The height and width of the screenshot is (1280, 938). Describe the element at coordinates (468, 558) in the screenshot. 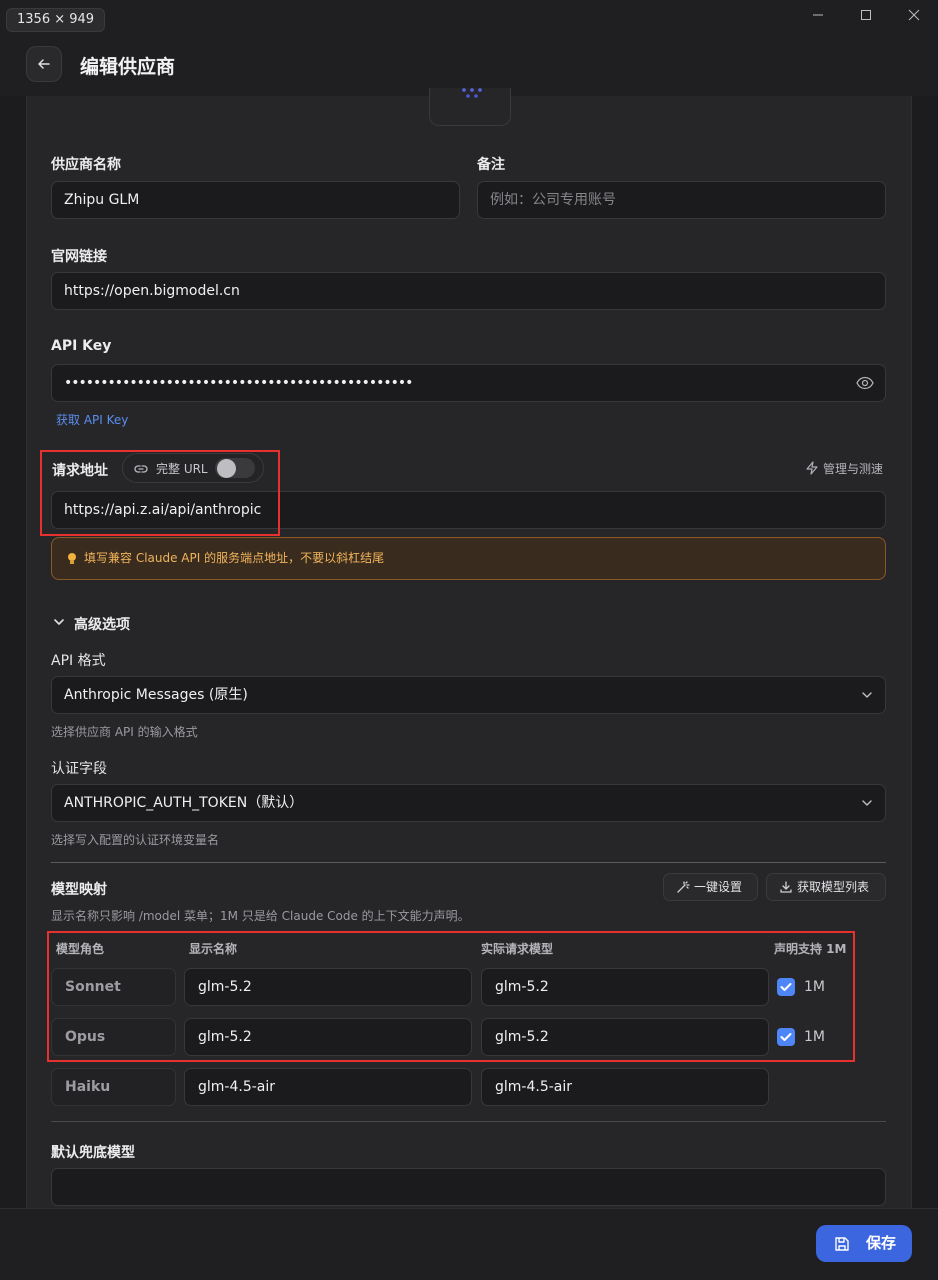

I see `request-url-warning: 填写兼容 Claude API 的服务端点地址，不要以斜杠结尾` at that location.